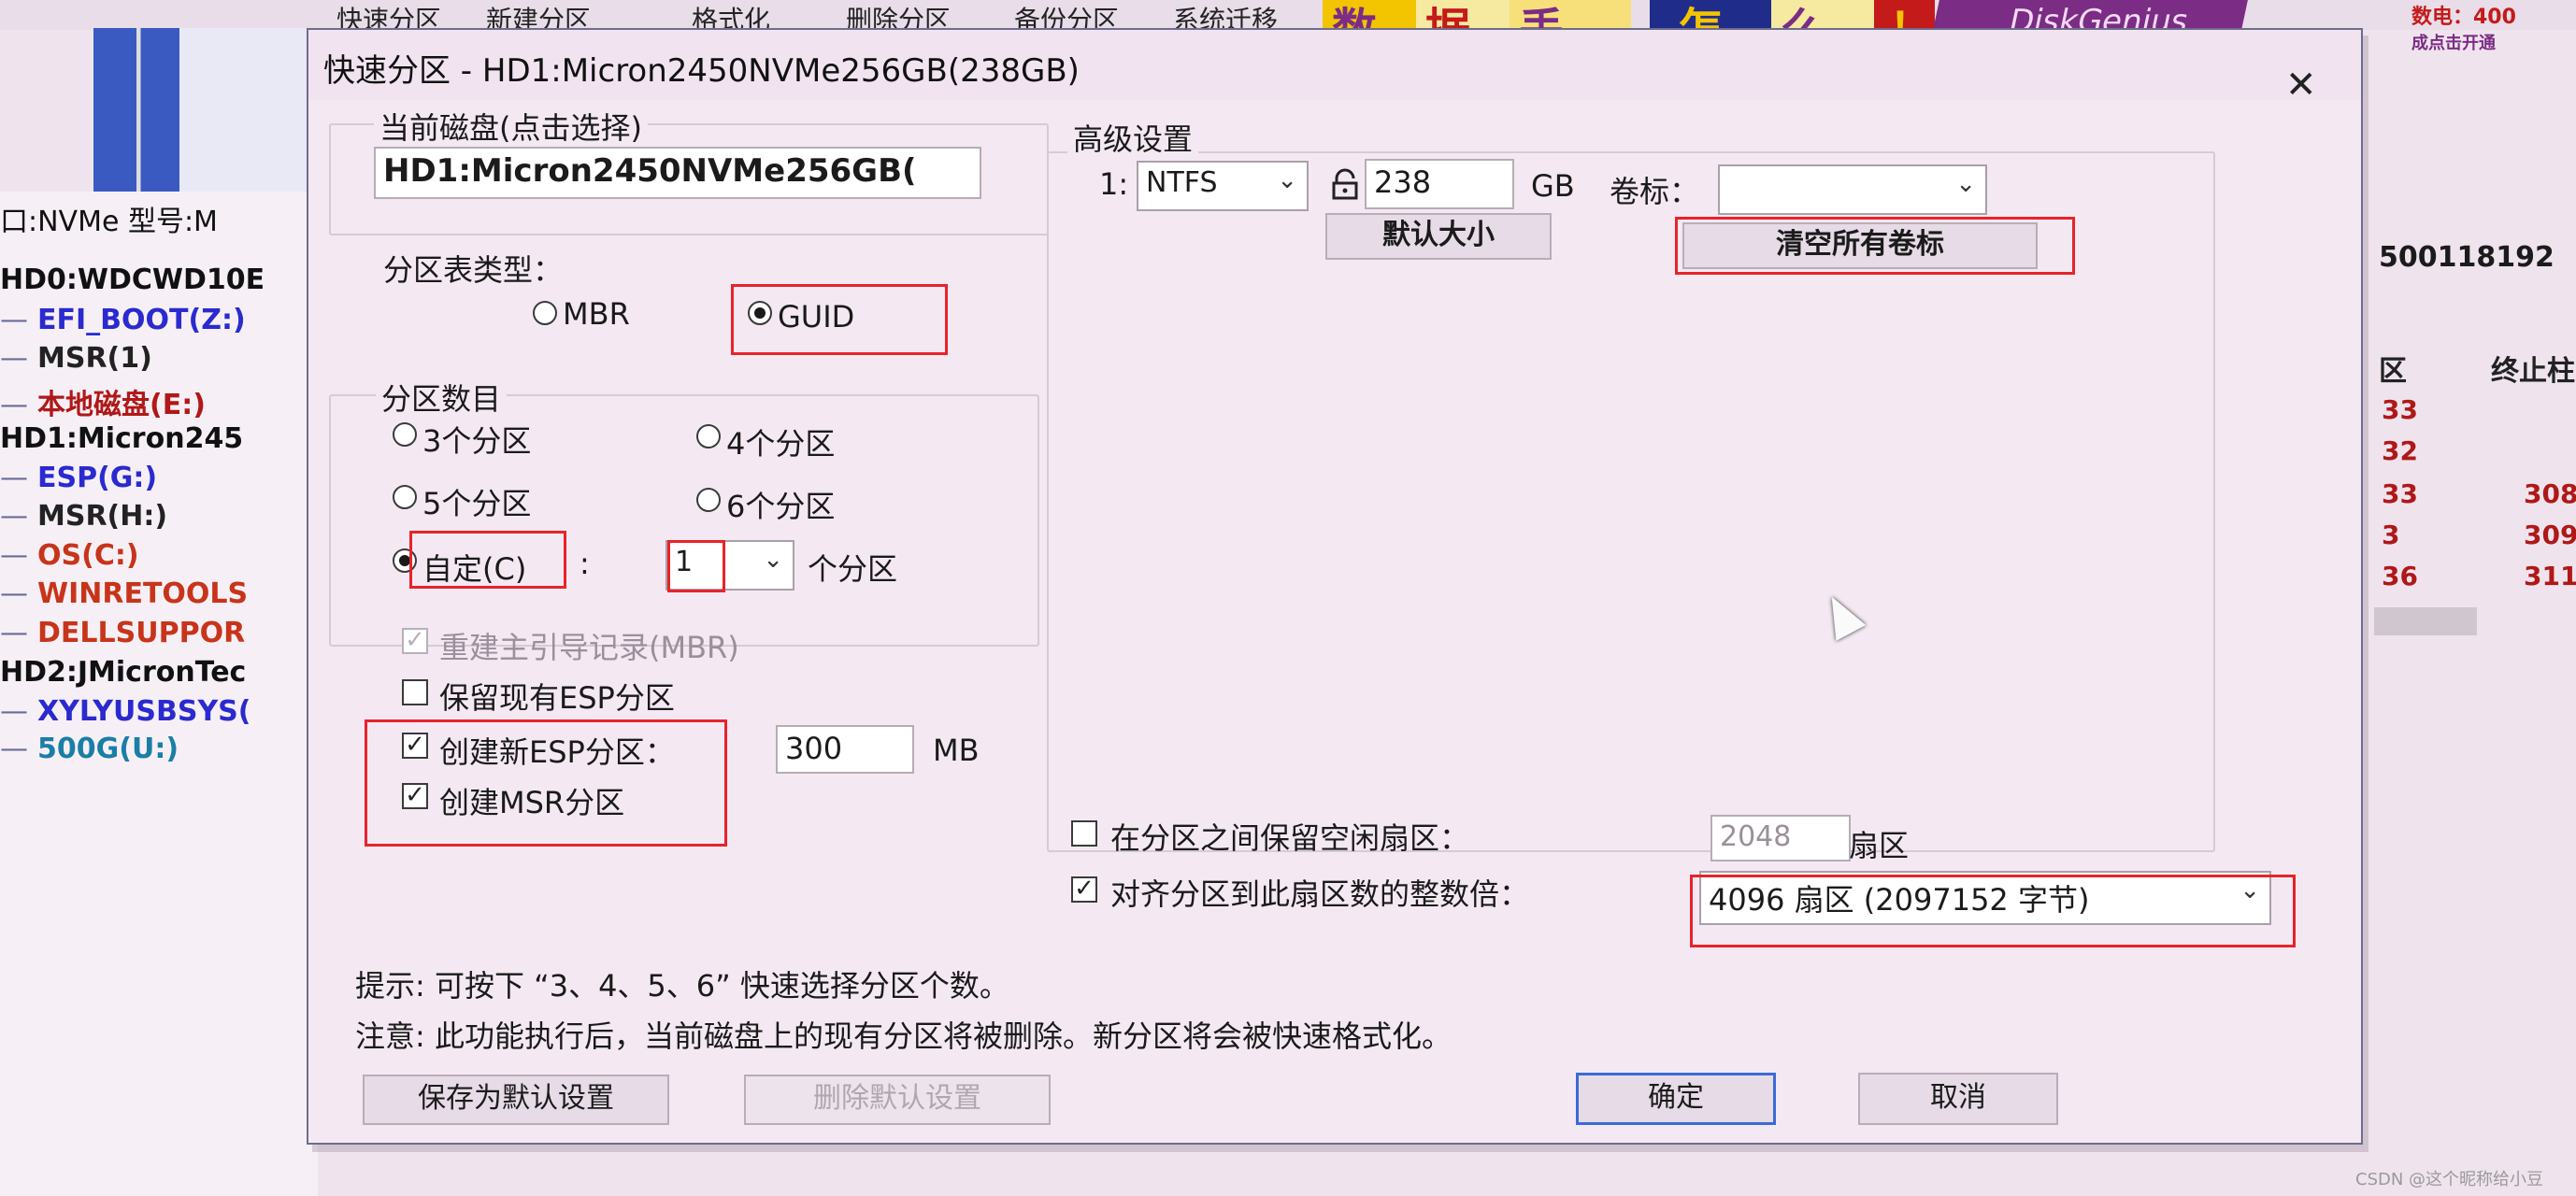  I want to click on custom-count-select: 1 ⌄, so click(729, 565).